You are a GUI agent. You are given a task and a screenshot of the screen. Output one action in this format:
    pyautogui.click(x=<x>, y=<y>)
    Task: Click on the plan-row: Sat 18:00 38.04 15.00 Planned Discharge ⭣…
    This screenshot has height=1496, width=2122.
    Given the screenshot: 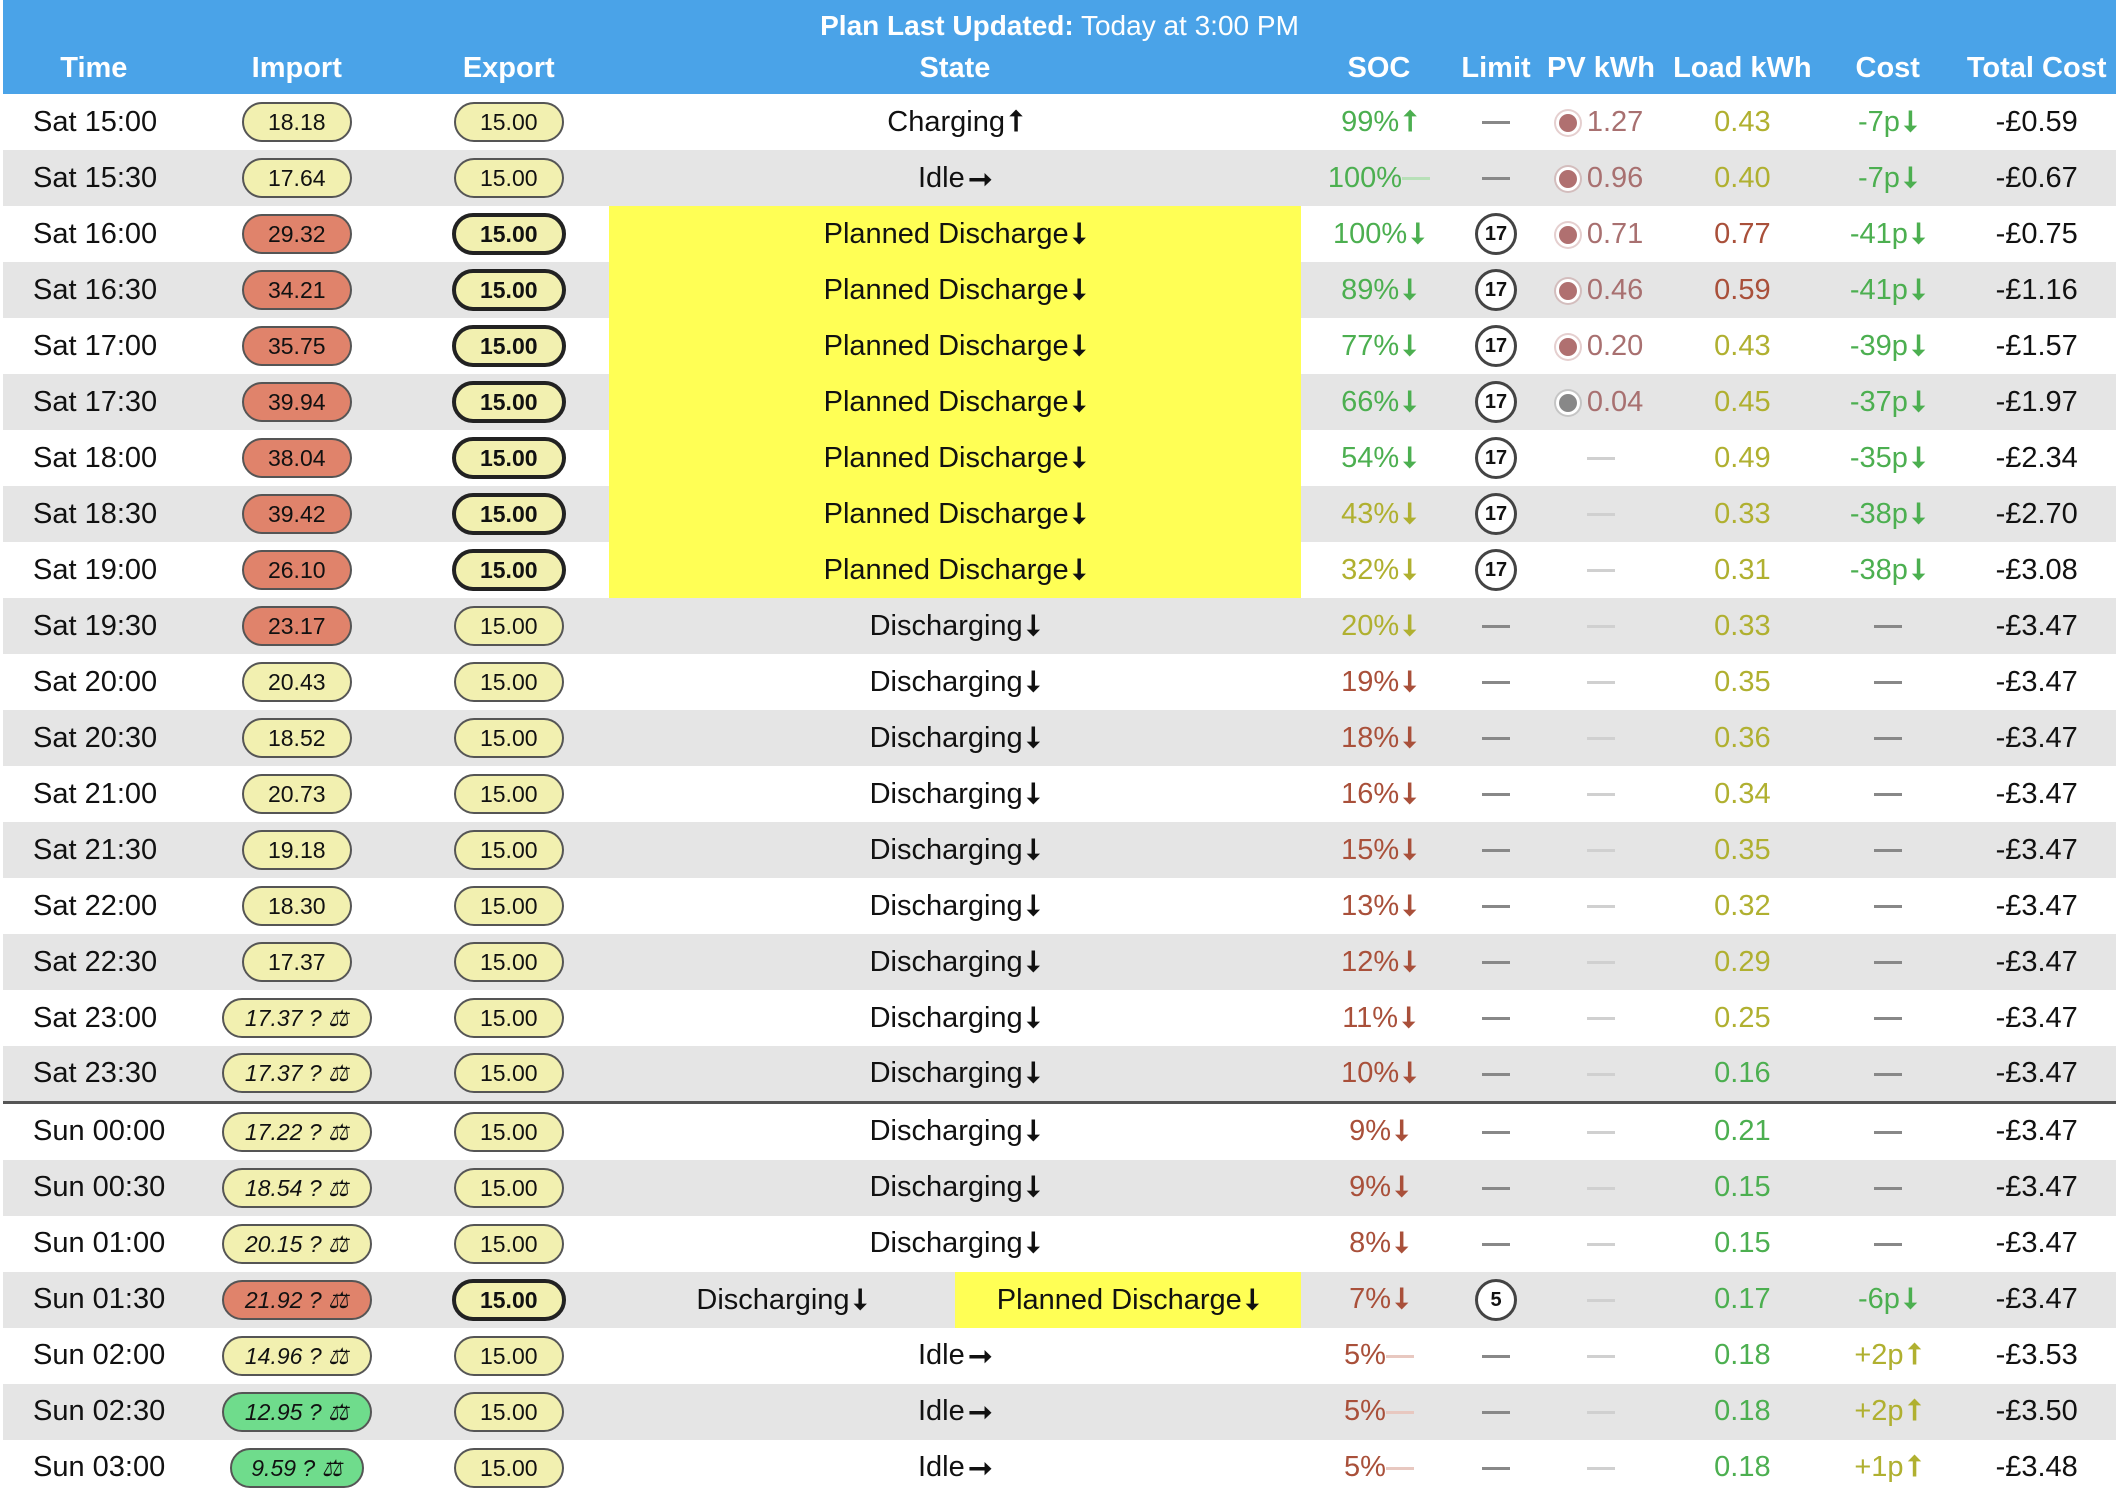 What is the action you would take?
    pyautogui.click(x=1059, y=458)
    